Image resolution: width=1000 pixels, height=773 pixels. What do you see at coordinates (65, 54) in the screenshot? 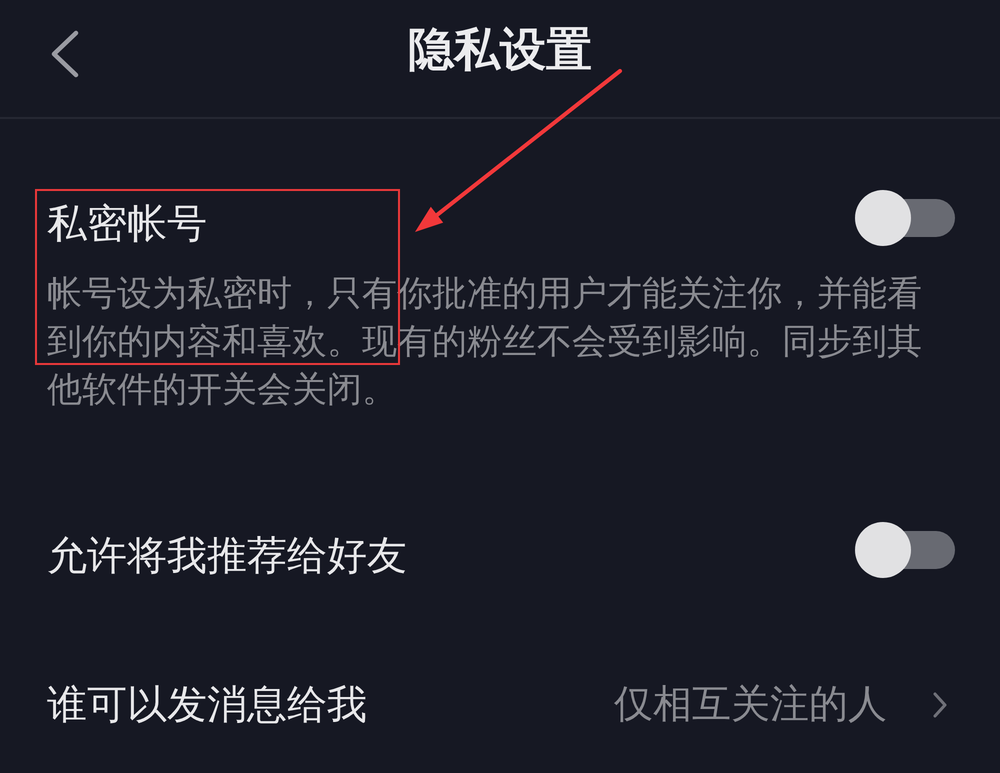
I see `back-icon` at bounding box center [65, 54].